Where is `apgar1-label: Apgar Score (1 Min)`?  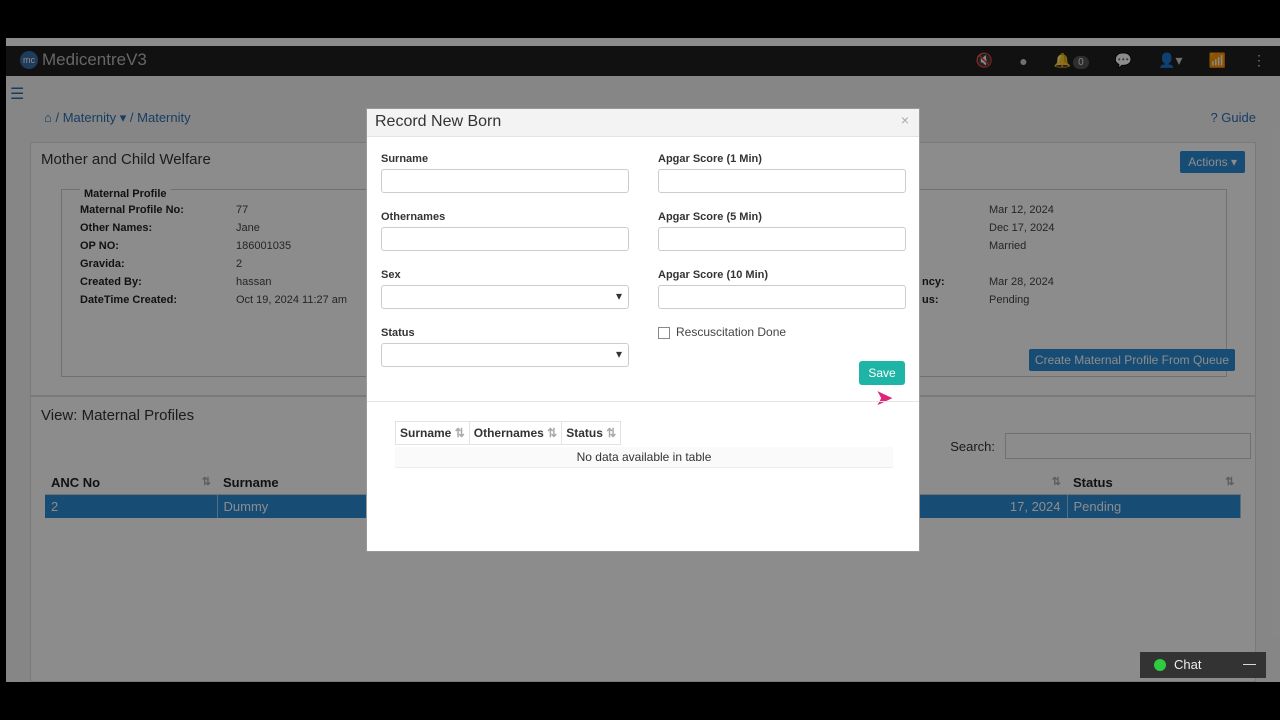 apgar1-label: Apgar Score (1 Min) is located at coordinates (710, 159).